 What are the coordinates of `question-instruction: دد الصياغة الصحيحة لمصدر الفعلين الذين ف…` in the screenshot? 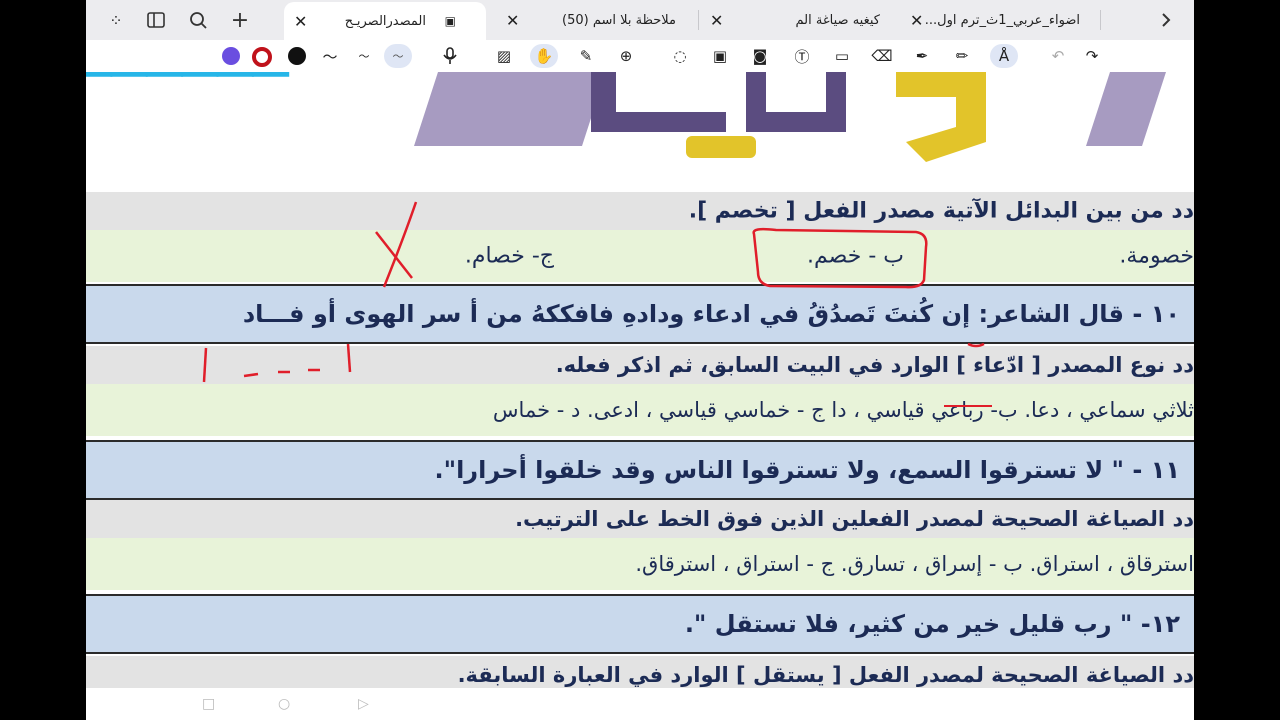 It's located at (640, 519).